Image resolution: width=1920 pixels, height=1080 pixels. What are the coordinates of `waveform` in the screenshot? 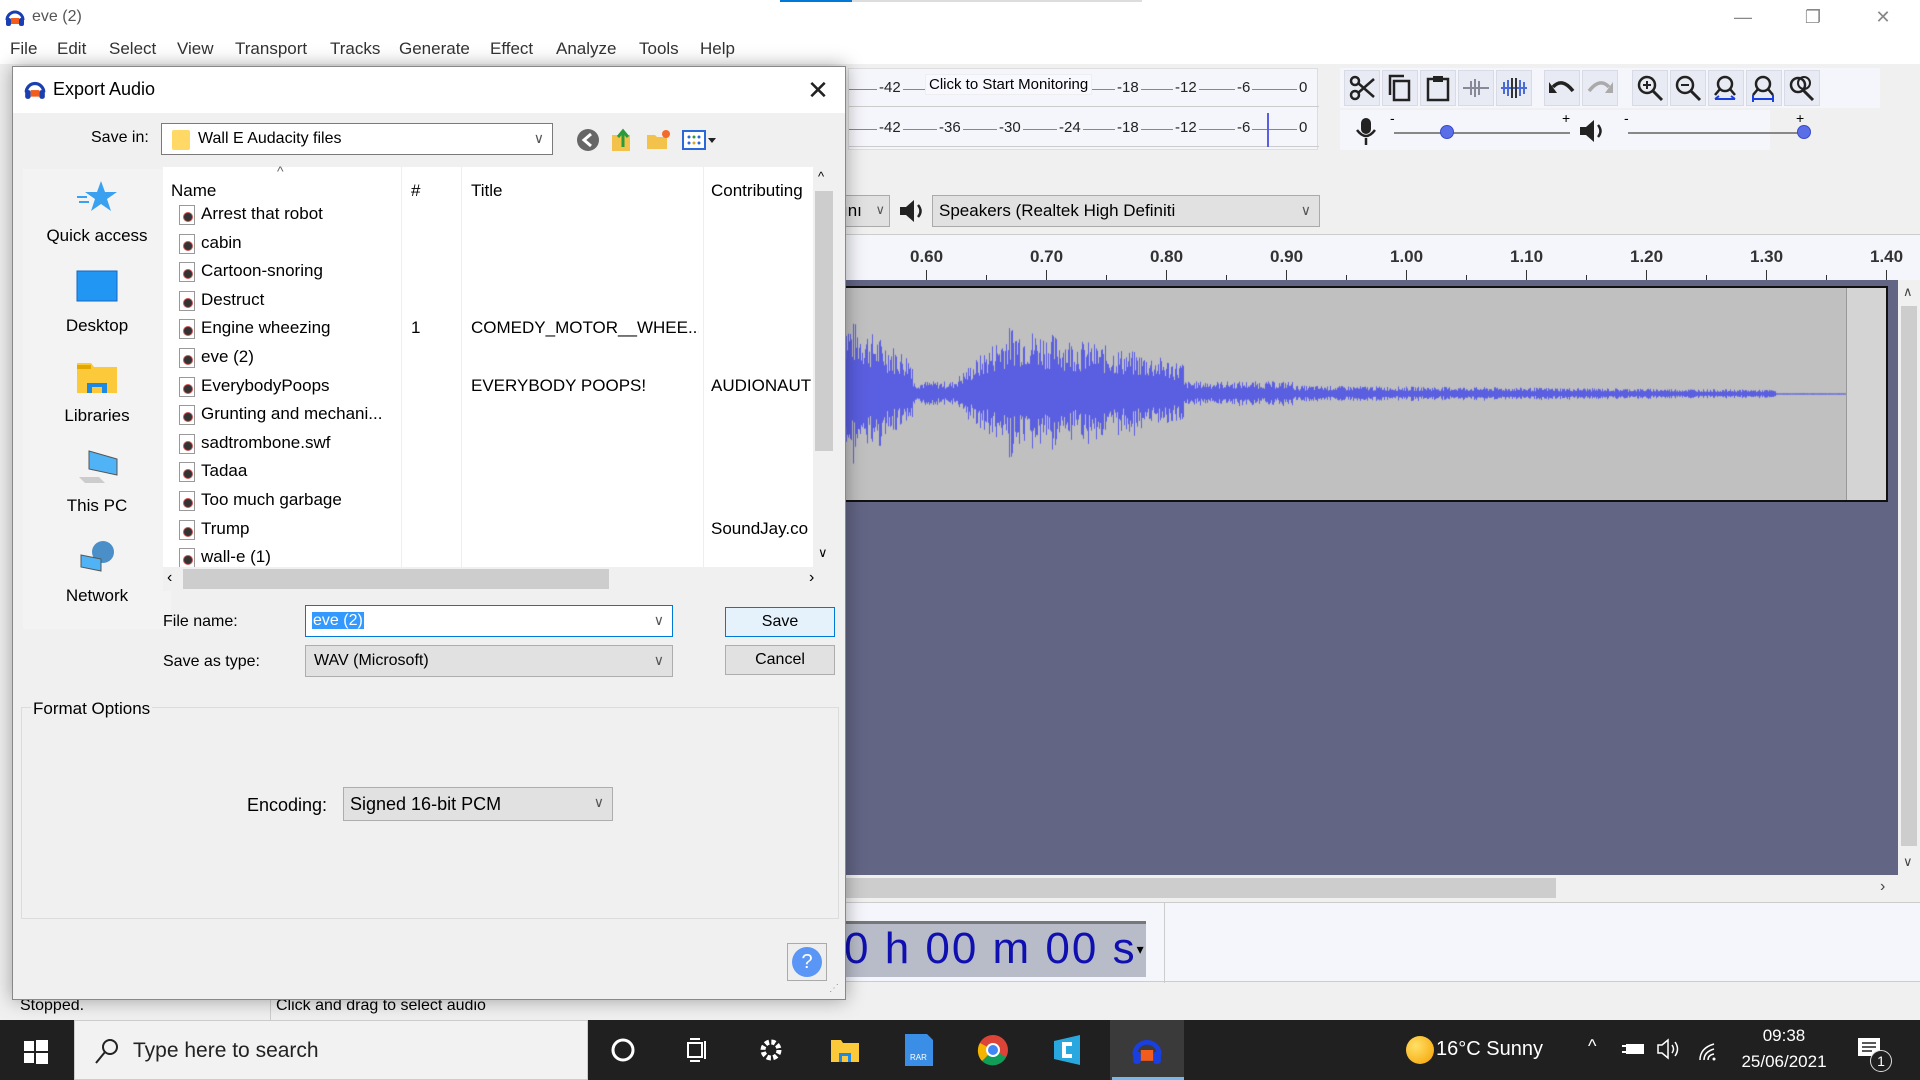 It's located at (1364, 394).